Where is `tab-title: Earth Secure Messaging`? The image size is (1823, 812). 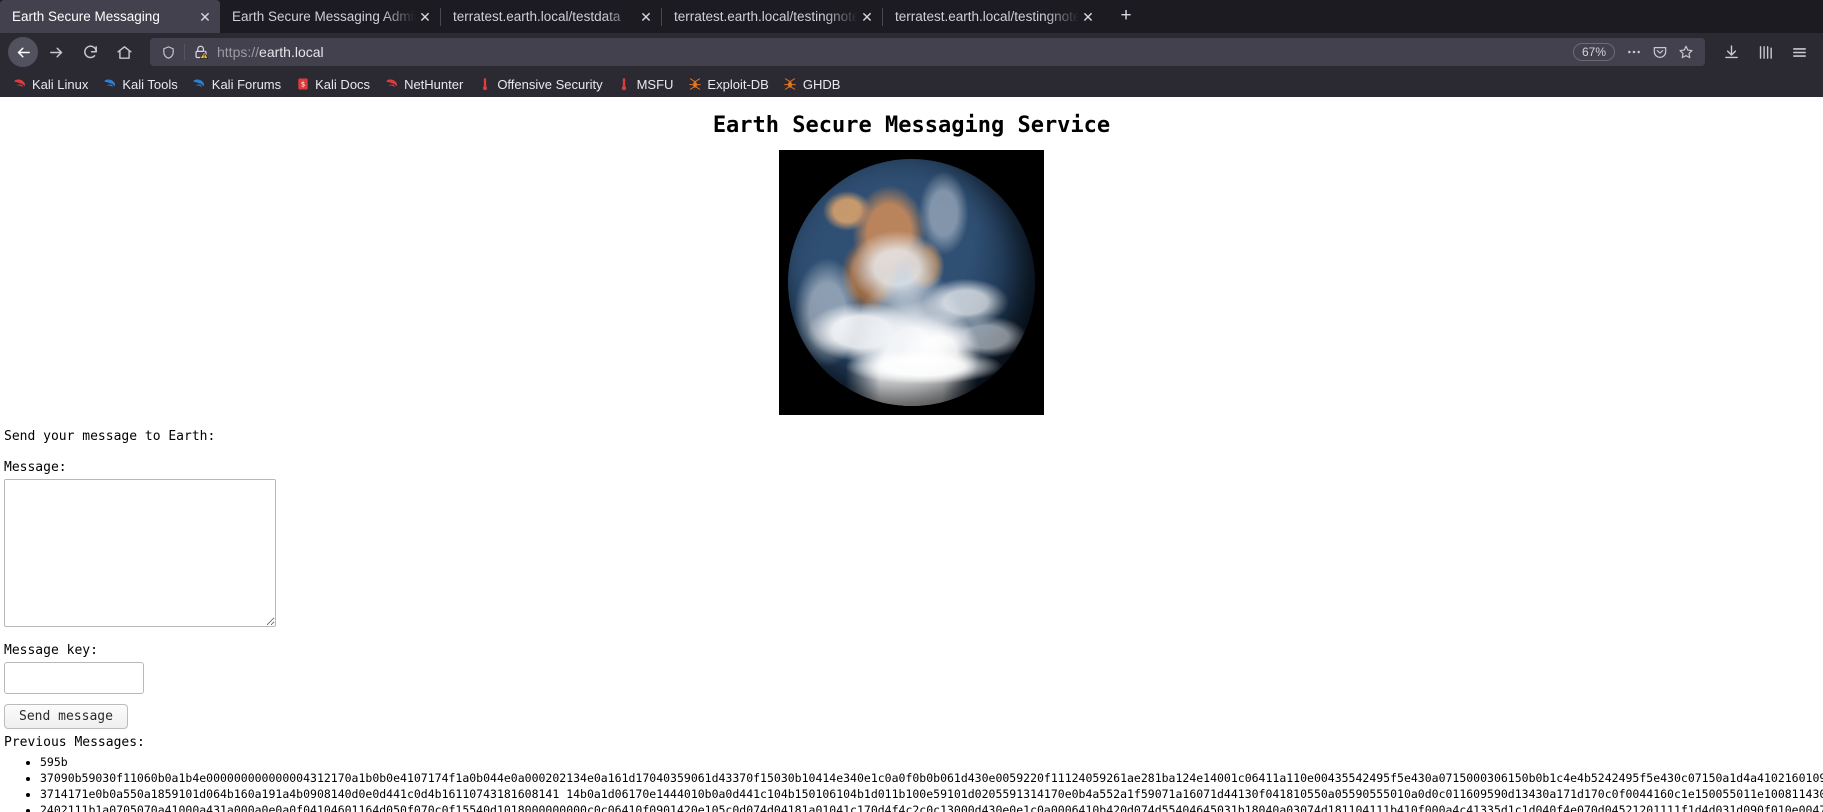 tab-title: Earth Secure Messaging is located at coordinates (86, 16).